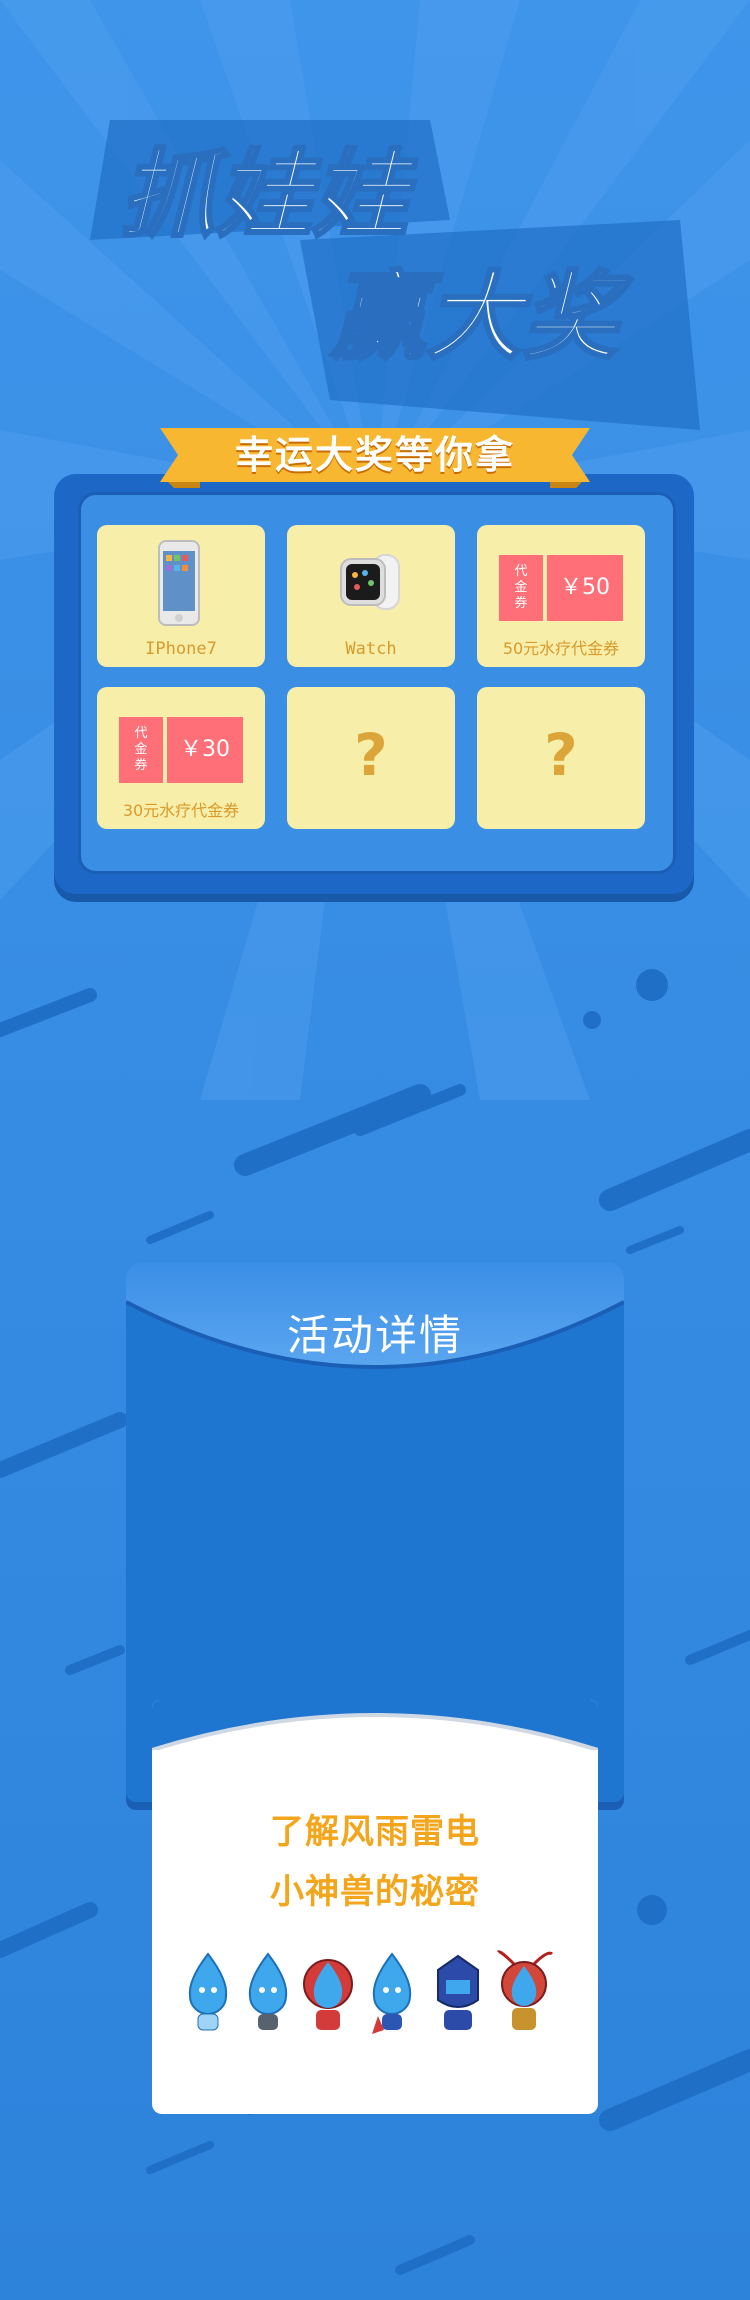  I want to click on mascot-wind, so click(268, 1991).